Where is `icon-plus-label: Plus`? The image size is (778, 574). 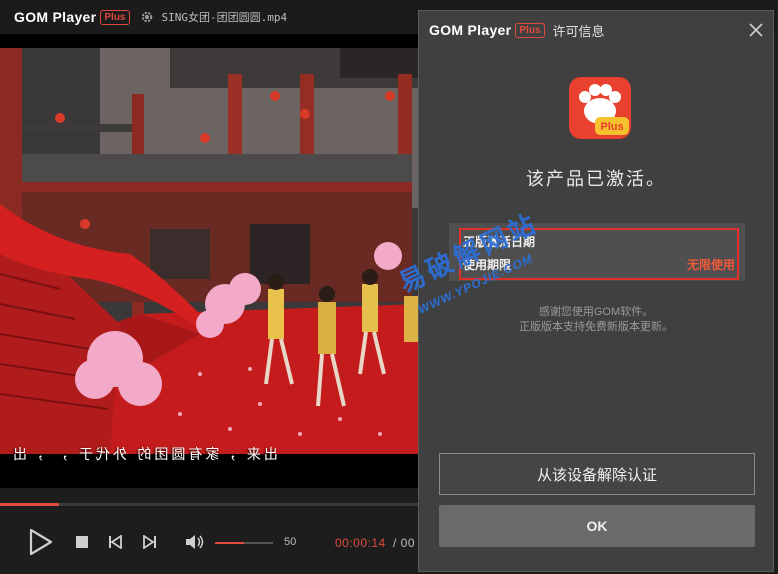 icon-plus-label: Plus is located at coordinates (611, 127).